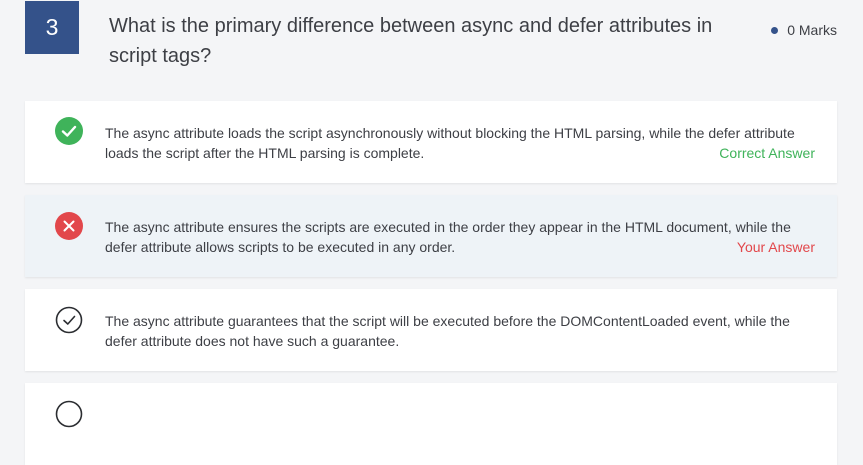  What do you see at coordinates (812, 30) in the screenshot?
I see `marks-label: 0 Marks` at bounding box center [812, 30].